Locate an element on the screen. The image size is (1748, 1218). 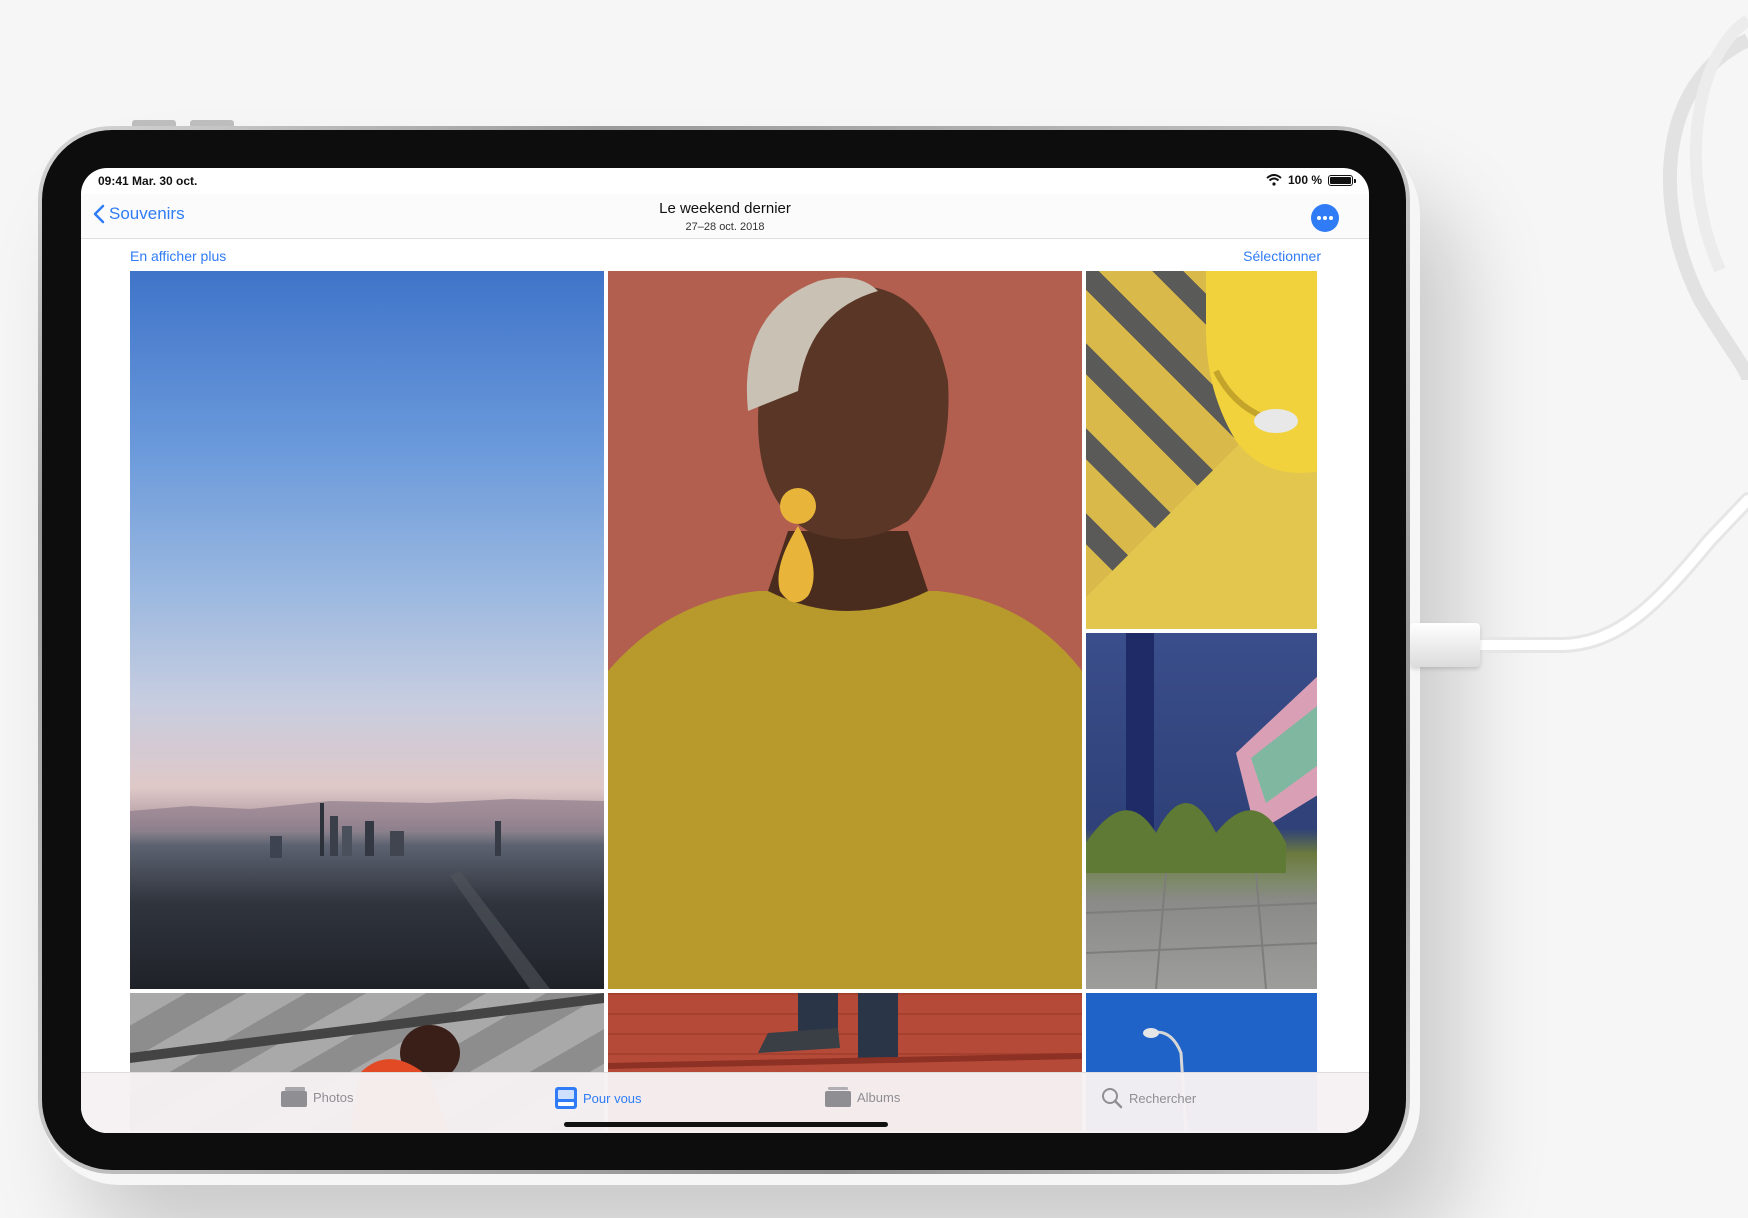
battery-icon is located at coordinates (1342, 180).